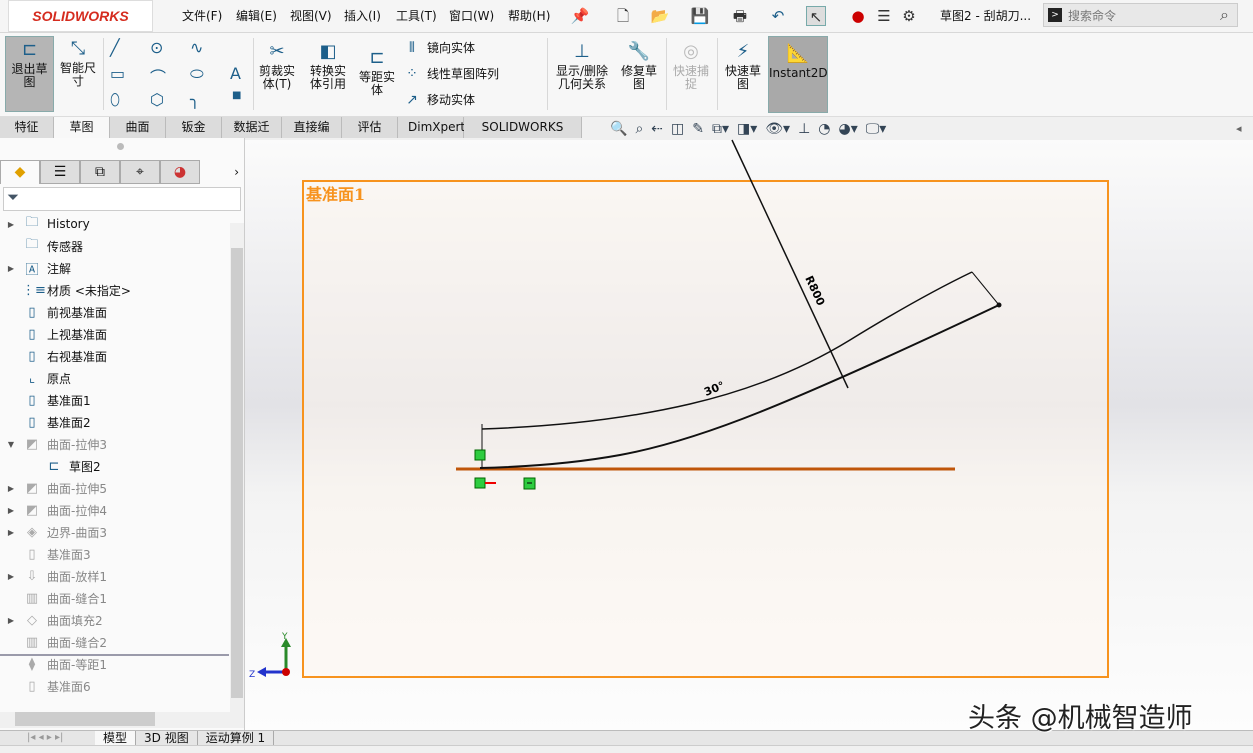 Image resolution: width=1253 pixels, height=753 pixels. What do you see at coordinates (480, 483) in the screenshot?
I see `relation-fix-icon` at bounding box center [480, 483].